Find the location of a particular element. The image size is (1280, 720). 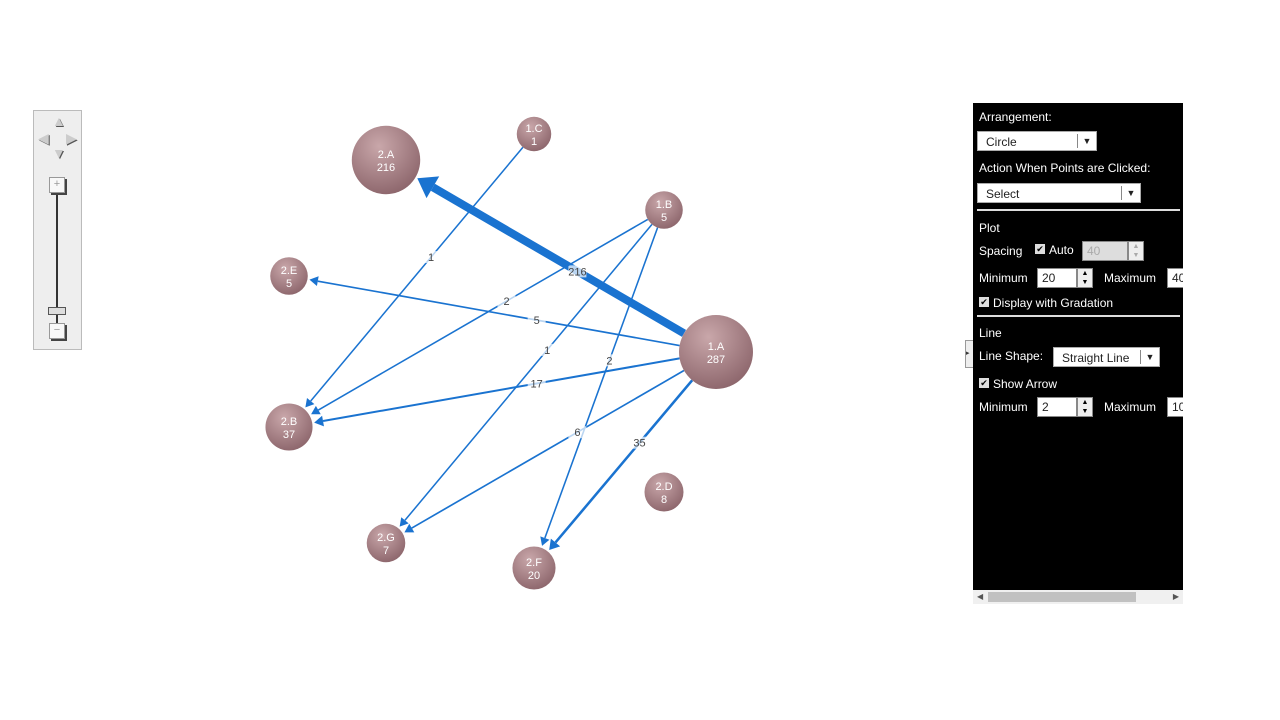

action-label: Action When Points are Clicked: is located at coordinates (1065, 168).